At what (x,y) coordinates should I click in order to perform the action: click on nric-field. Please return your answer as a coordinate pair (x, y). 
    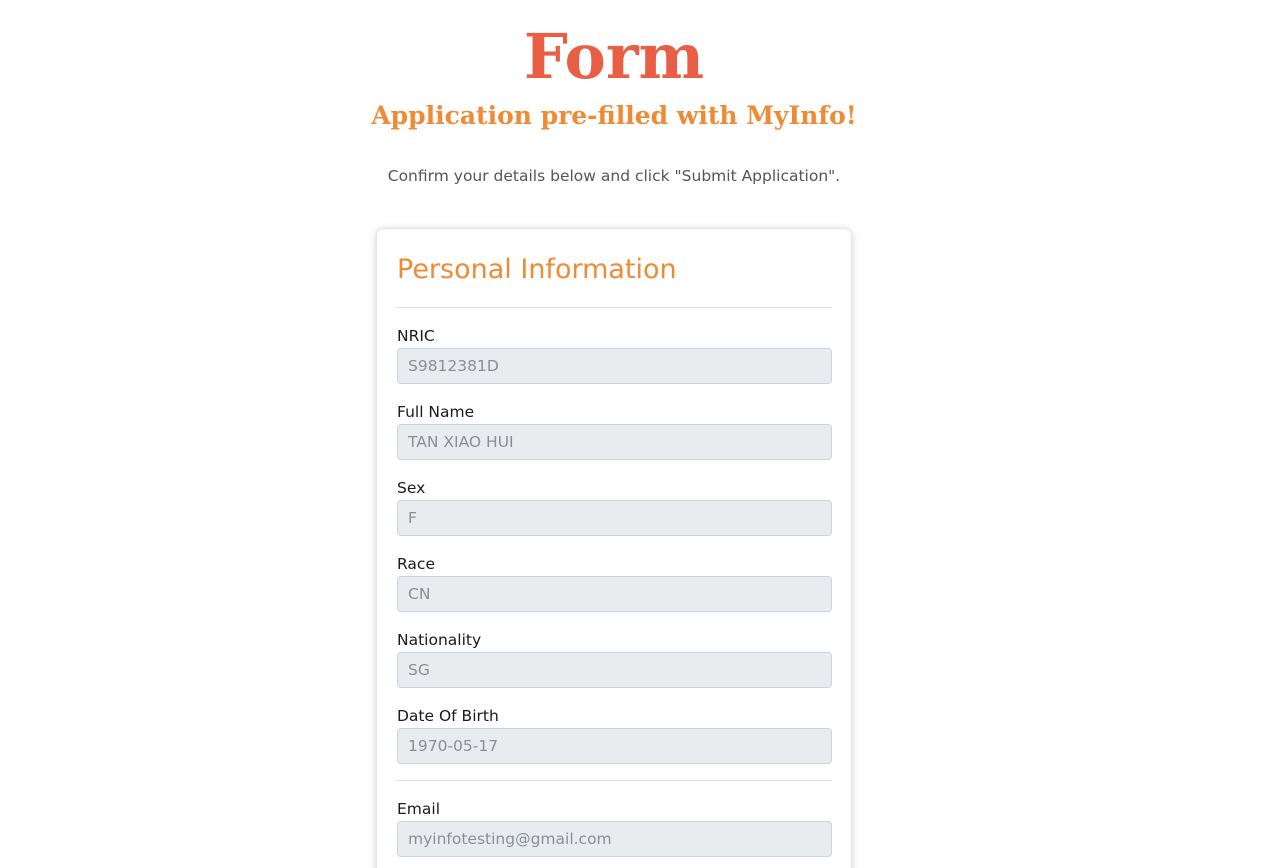
    Looking at the image, I should click on (614, 366).